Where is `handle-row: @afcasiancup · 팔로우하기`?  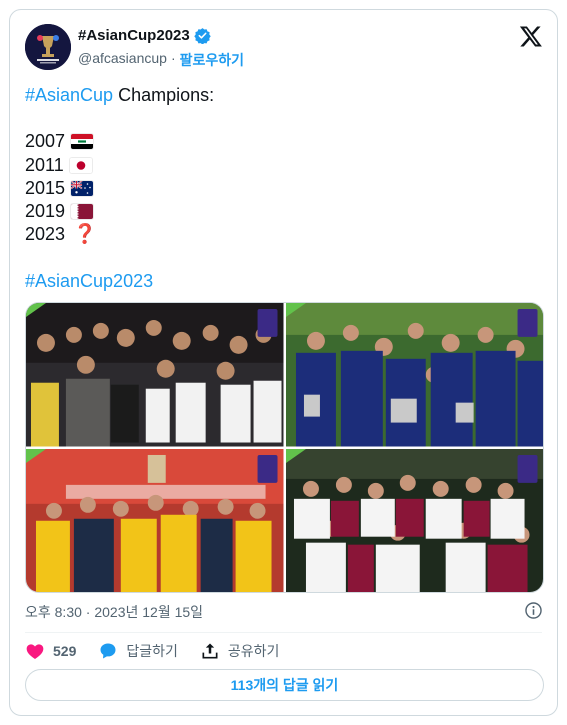 handle-row: @afcasiancup · 팔로우하기 is located at coordinates (161, 60).